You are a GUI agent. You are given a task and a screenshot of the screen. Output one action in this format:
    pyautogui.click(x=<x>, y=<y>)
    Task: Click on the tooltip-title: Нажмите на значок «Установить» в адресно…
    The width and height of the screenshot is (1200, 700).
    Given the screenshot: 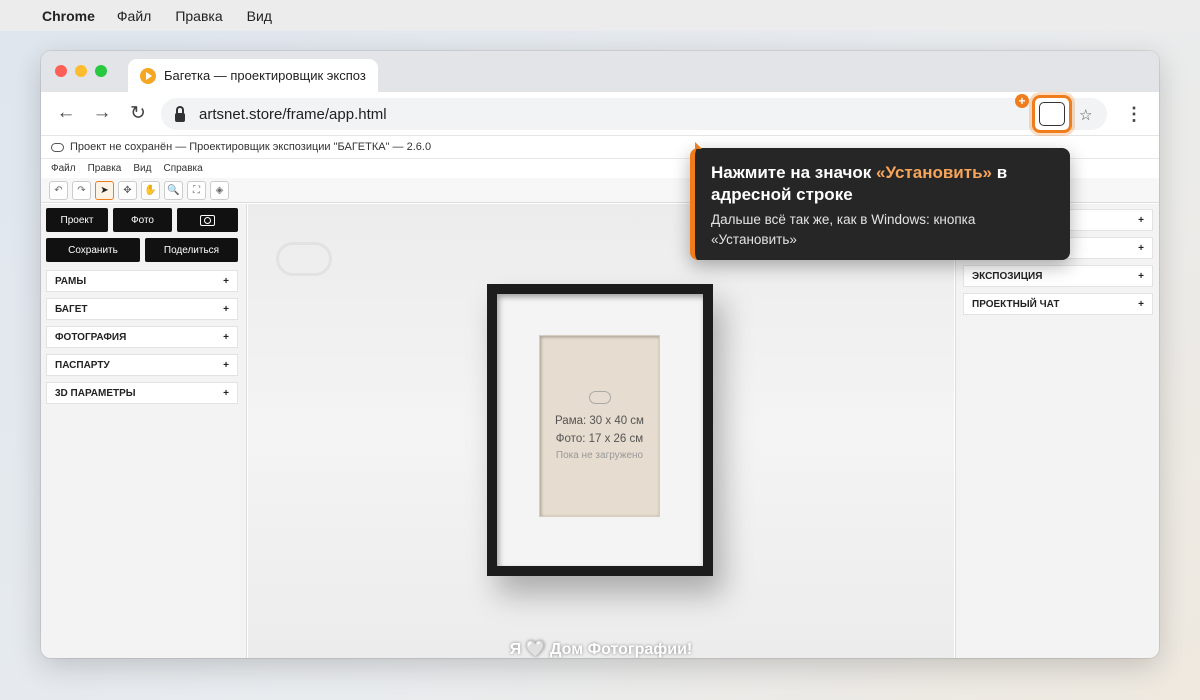 What is the action you would take?
    pyautogui.click(x=882, y=184)
    